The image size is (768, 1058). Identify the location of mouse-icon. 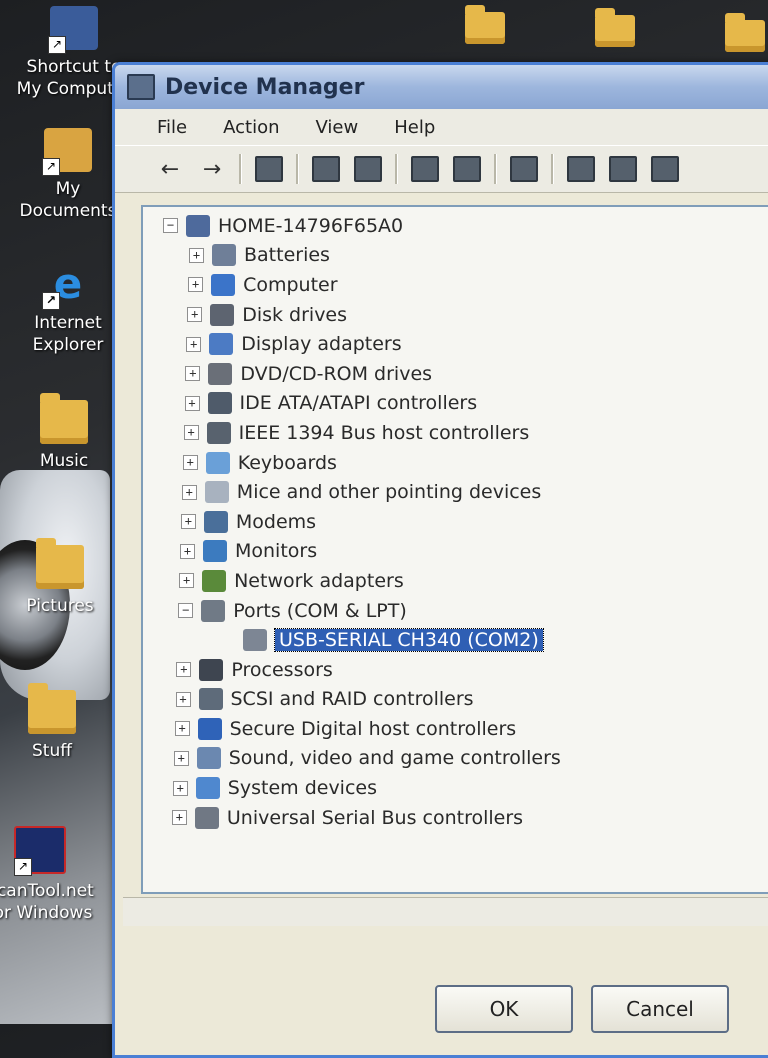
(216, 492).